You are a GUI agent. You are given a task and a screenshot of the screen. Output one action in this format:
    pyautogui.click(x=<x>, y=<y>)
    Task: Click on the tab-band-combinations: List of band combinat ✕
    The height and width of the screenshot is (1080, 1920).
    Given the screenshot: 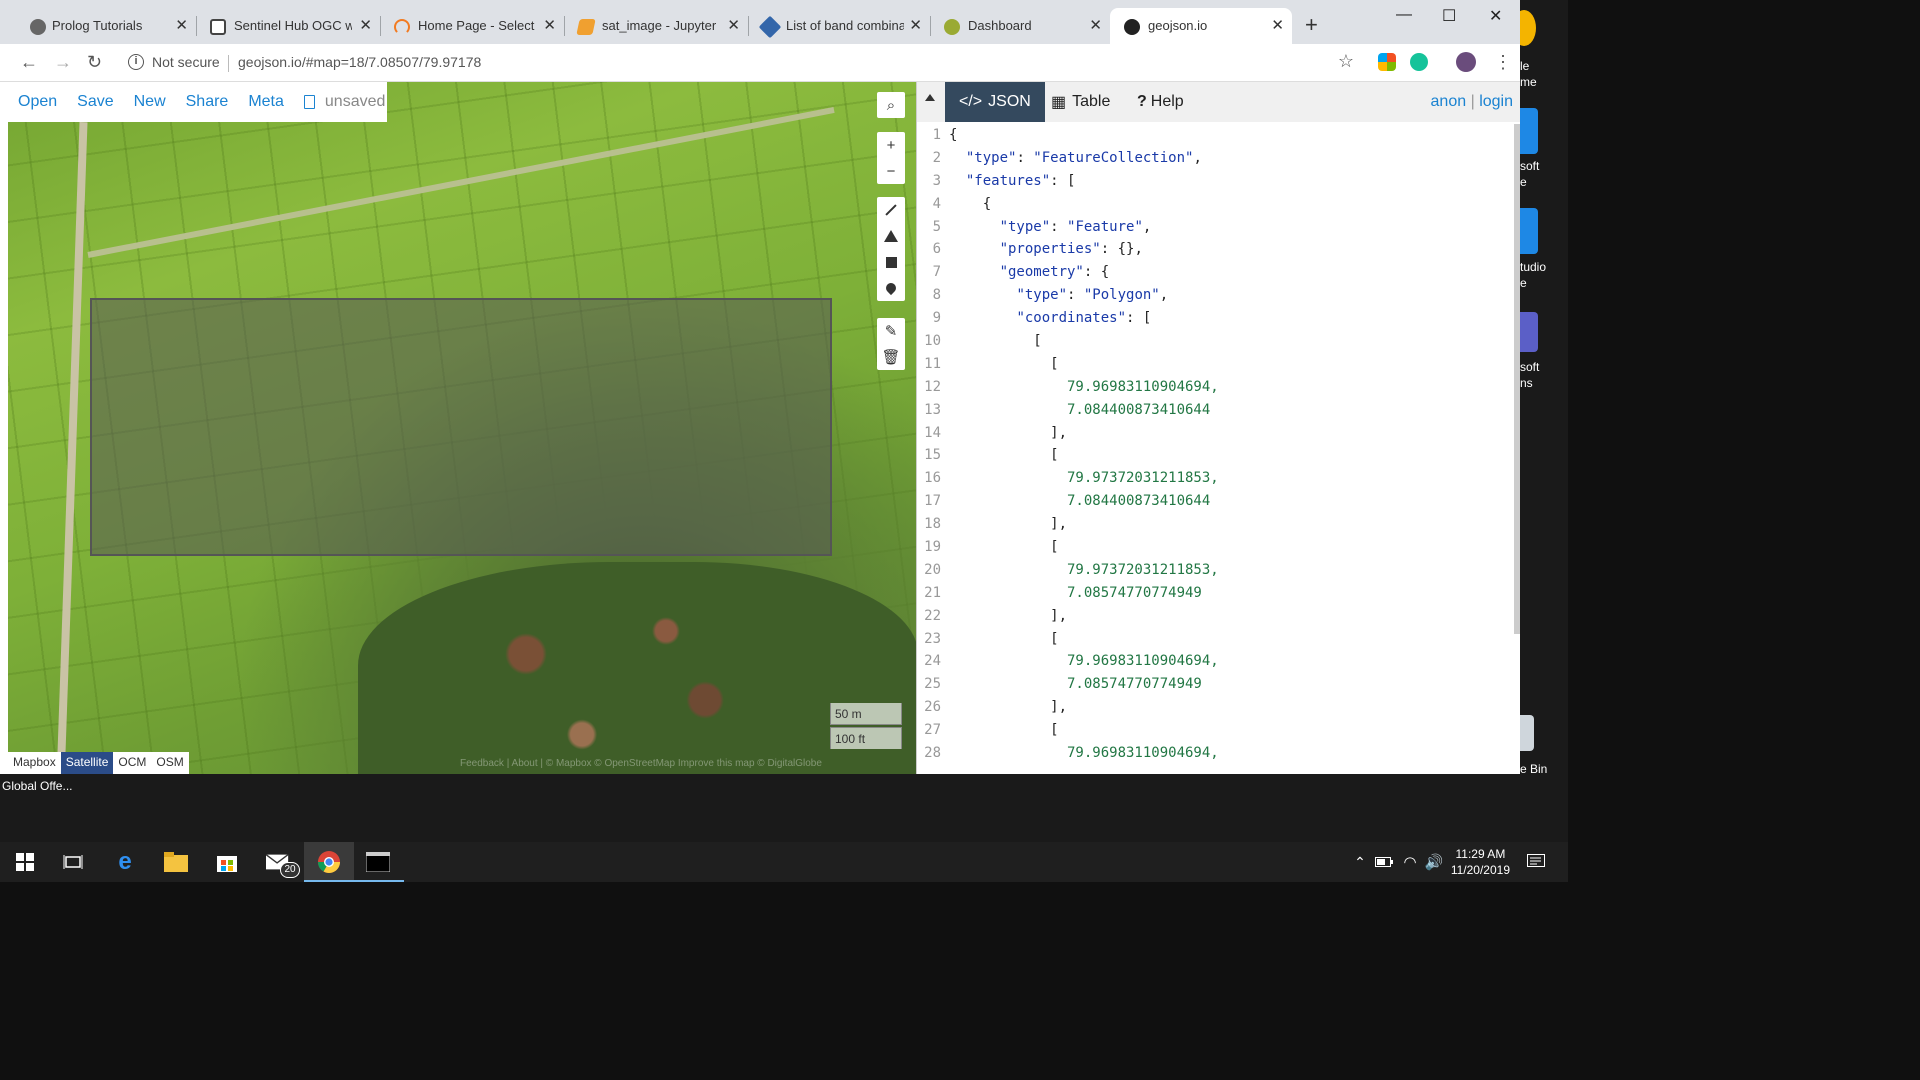 What is the action you would take?
    pyautogui.click(x=839, y=26)
    